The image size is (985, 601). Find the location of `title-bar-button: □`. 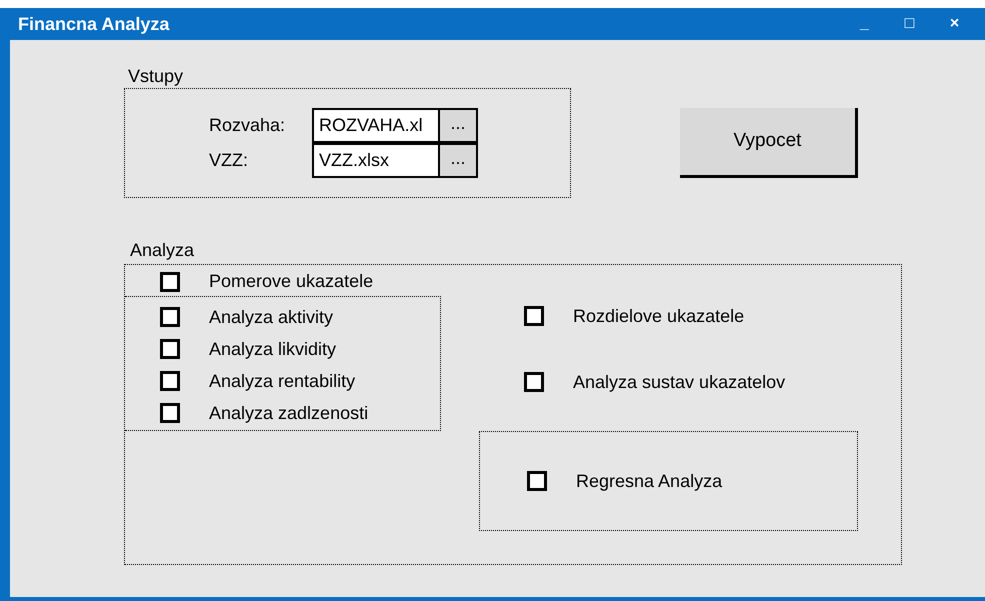

title-bar-button: □ is located at coordinates (909, 24).